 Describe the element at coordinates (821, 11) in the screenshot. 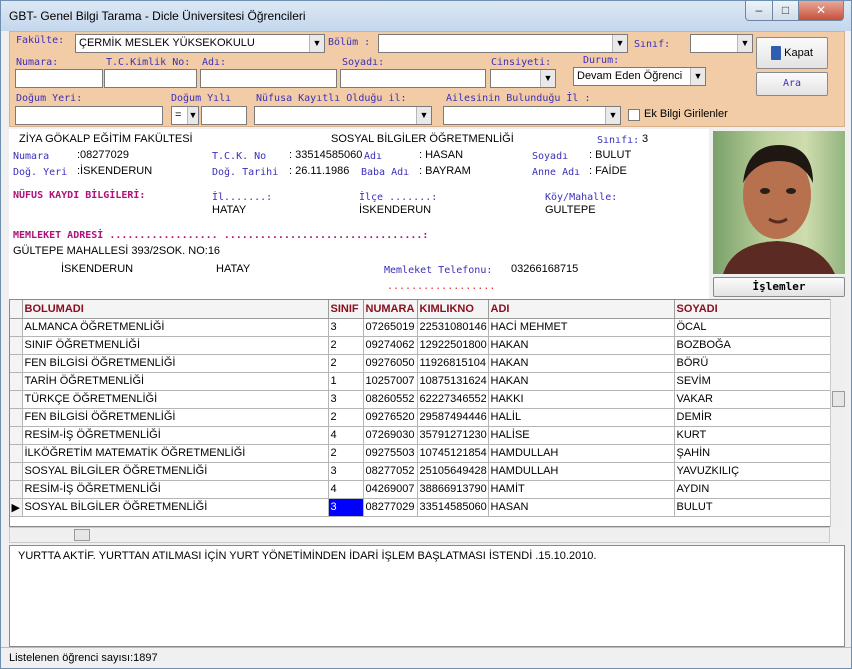

I see `close-button: ✕` at that location.